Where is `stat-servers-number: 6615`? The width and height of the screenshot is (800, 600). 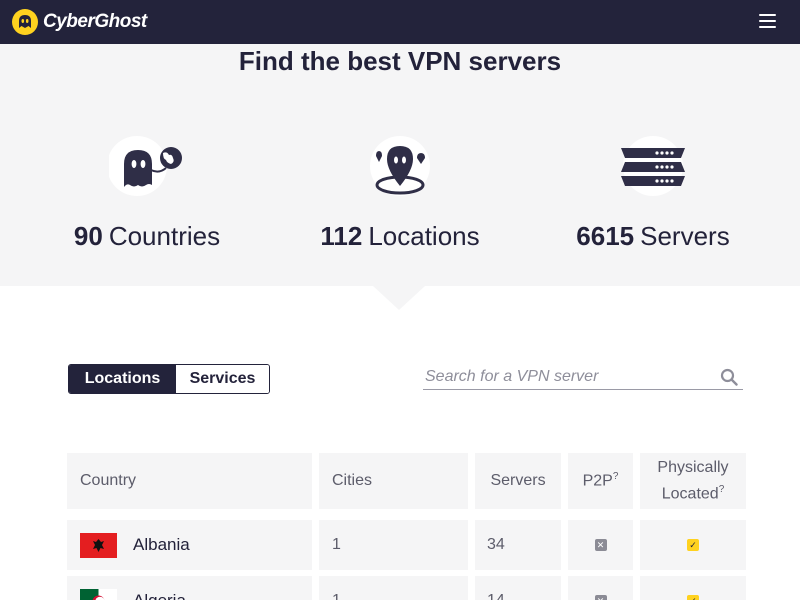 stat-servers-number: 6615 is located at coordinates (605, 236).